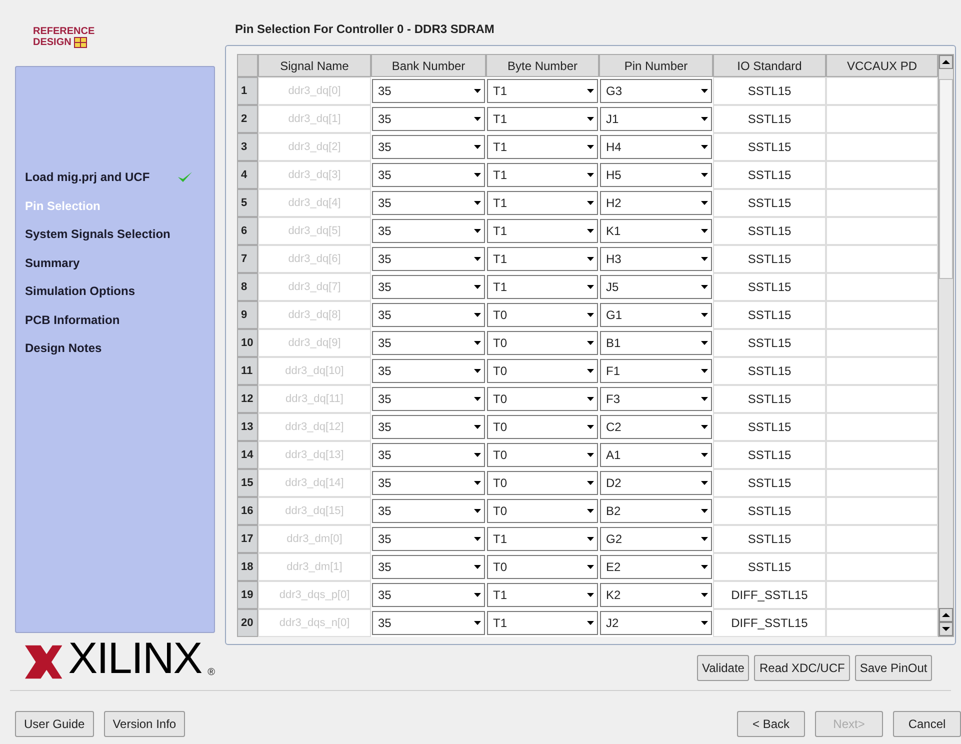 The image size is (961, 744). I want to click on table-cell: ddr3_dm[0], so click(314, 539).